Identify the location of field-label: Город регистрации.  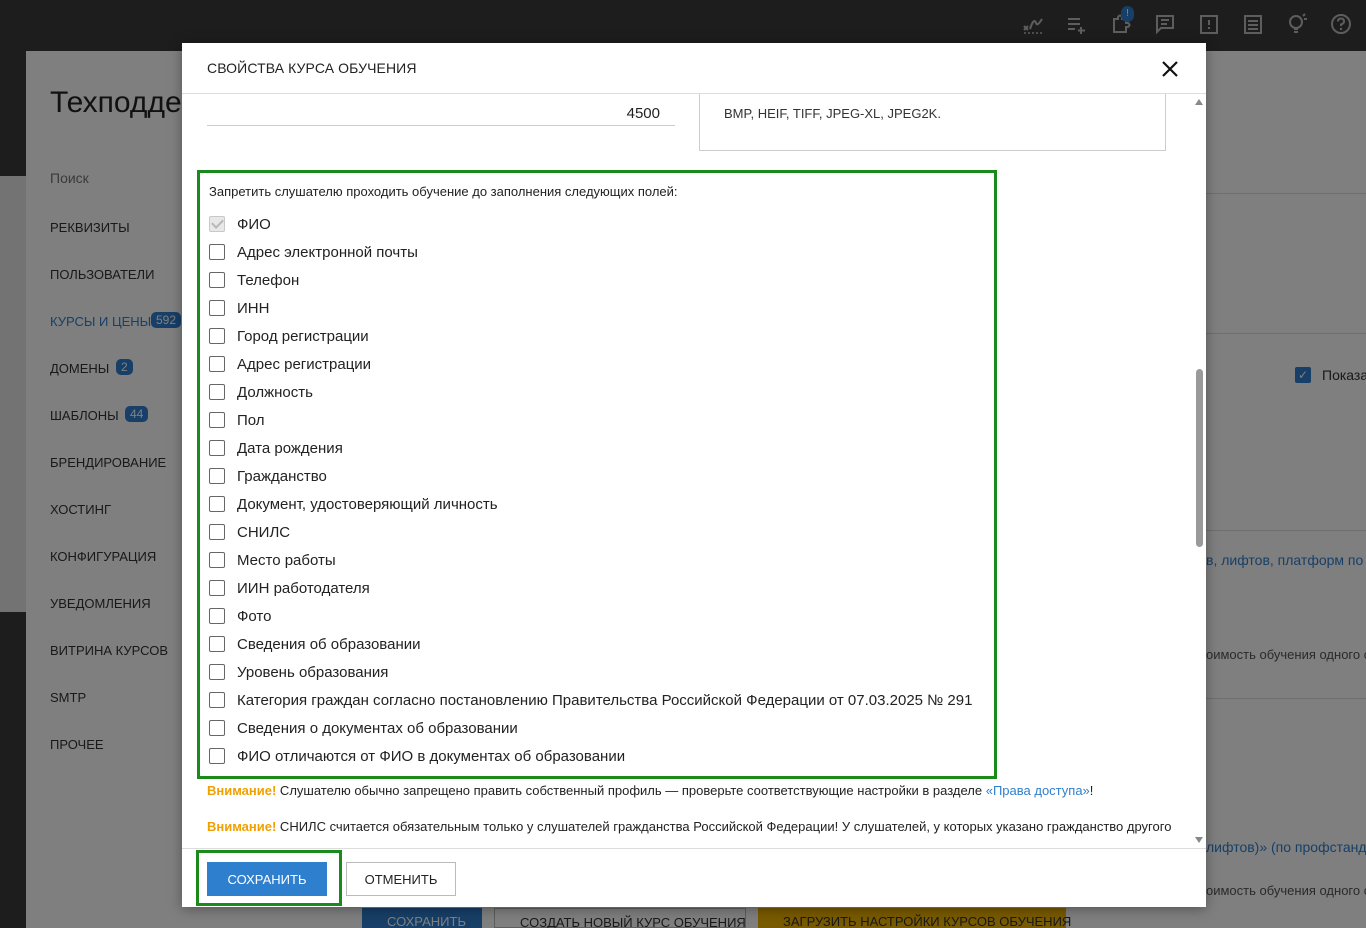
(303, 336).